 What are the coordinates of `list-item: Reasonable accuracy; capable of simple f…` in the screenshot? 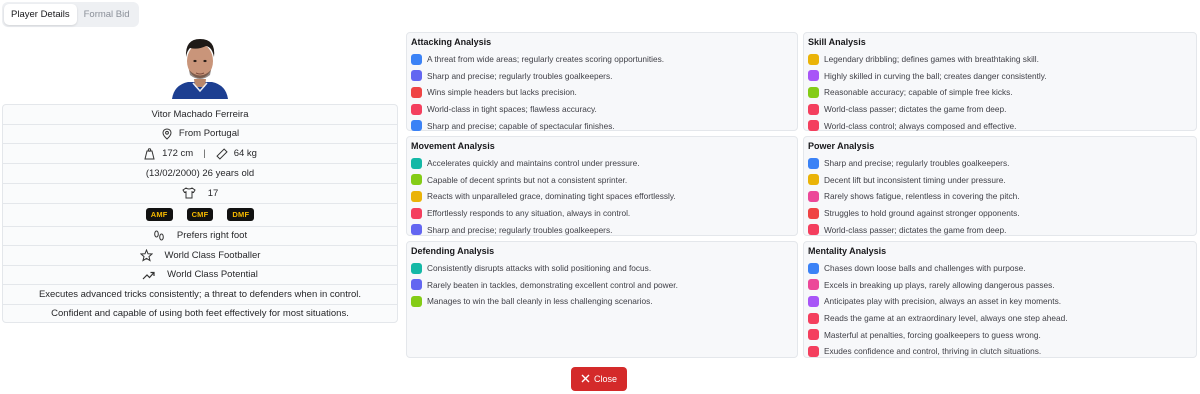 It's located at (1000, 92).